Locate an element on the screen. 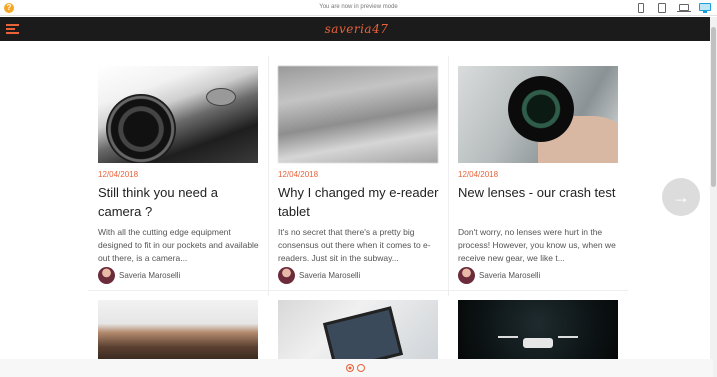 Image resolution: width=717 pixels, height=377 pixels. carousel-pagination is located at coordinates (356, 368).